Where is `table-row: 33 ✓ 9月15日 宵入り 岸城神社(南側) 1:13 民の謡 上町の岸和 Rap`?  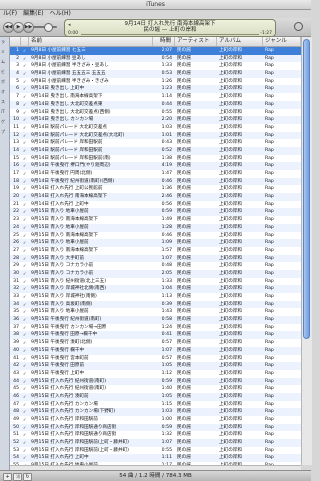 table-row: 33 ✓ 9月15日 宵入り 岸城神社(南側) 1:13 民の謡 上町の岸和 Rap is located at coordinates (155, 297).